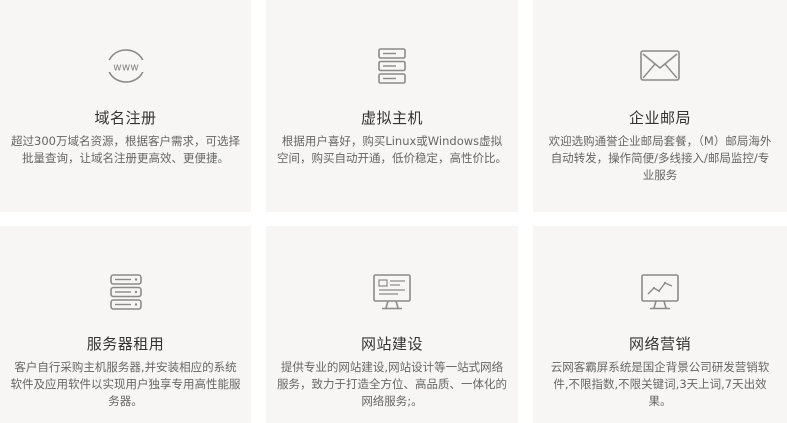 The height and width of the screenshot is (423, 787). What do you see at coordinates (391, 344) in the screenshot?
I see `service-title: 网站建设` at bounding box center [391, 344].